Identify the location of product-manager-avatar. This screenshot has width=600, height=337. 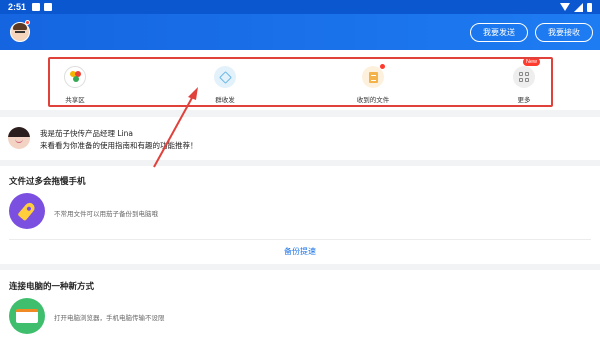
(19, 138).